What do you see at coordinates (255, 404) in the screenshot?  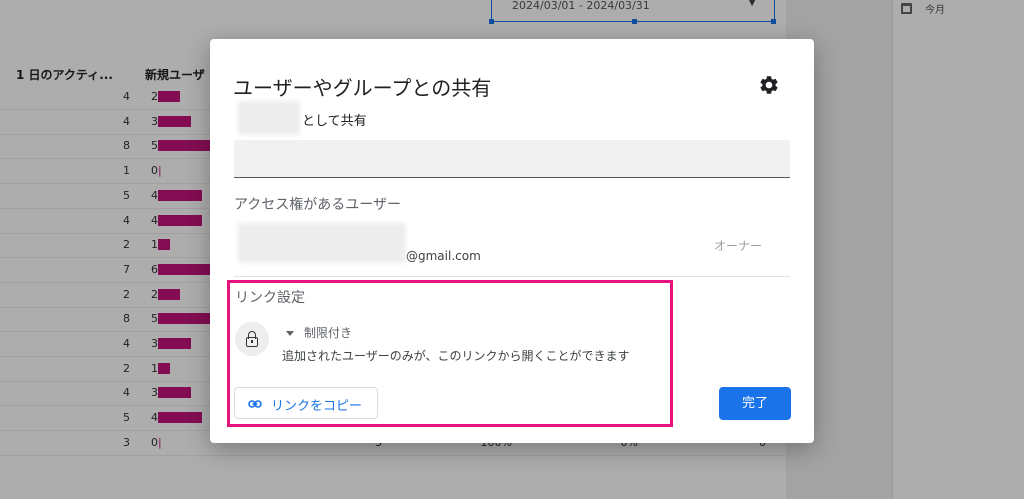 I see `link-icon` at bounding box center [255, 404].